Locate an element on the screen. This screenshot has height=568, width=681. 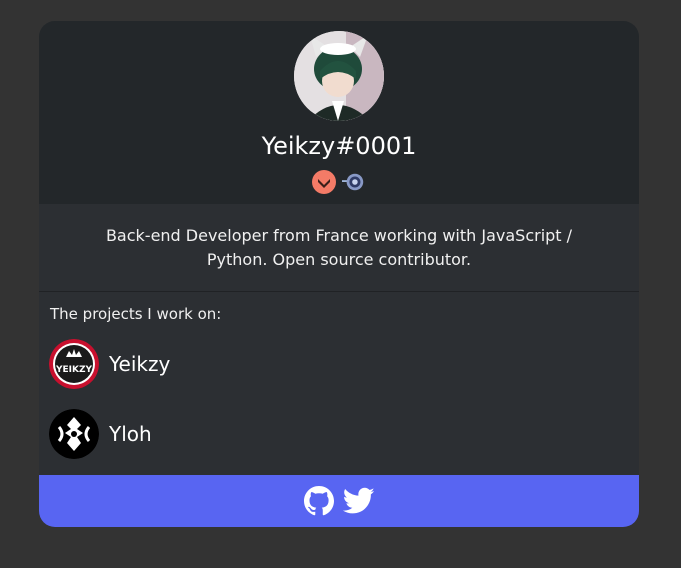
project-name: Yloh is located at coordinates (130, 434).